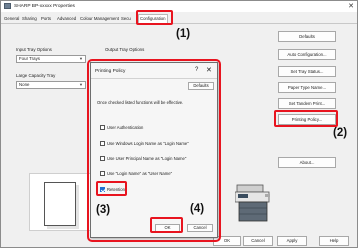 This screenshot has height=248, width=358. Describe the element at coordinates (99, 19) in the screenshot. I see `tab-colour-management: Colour Management` at that location.